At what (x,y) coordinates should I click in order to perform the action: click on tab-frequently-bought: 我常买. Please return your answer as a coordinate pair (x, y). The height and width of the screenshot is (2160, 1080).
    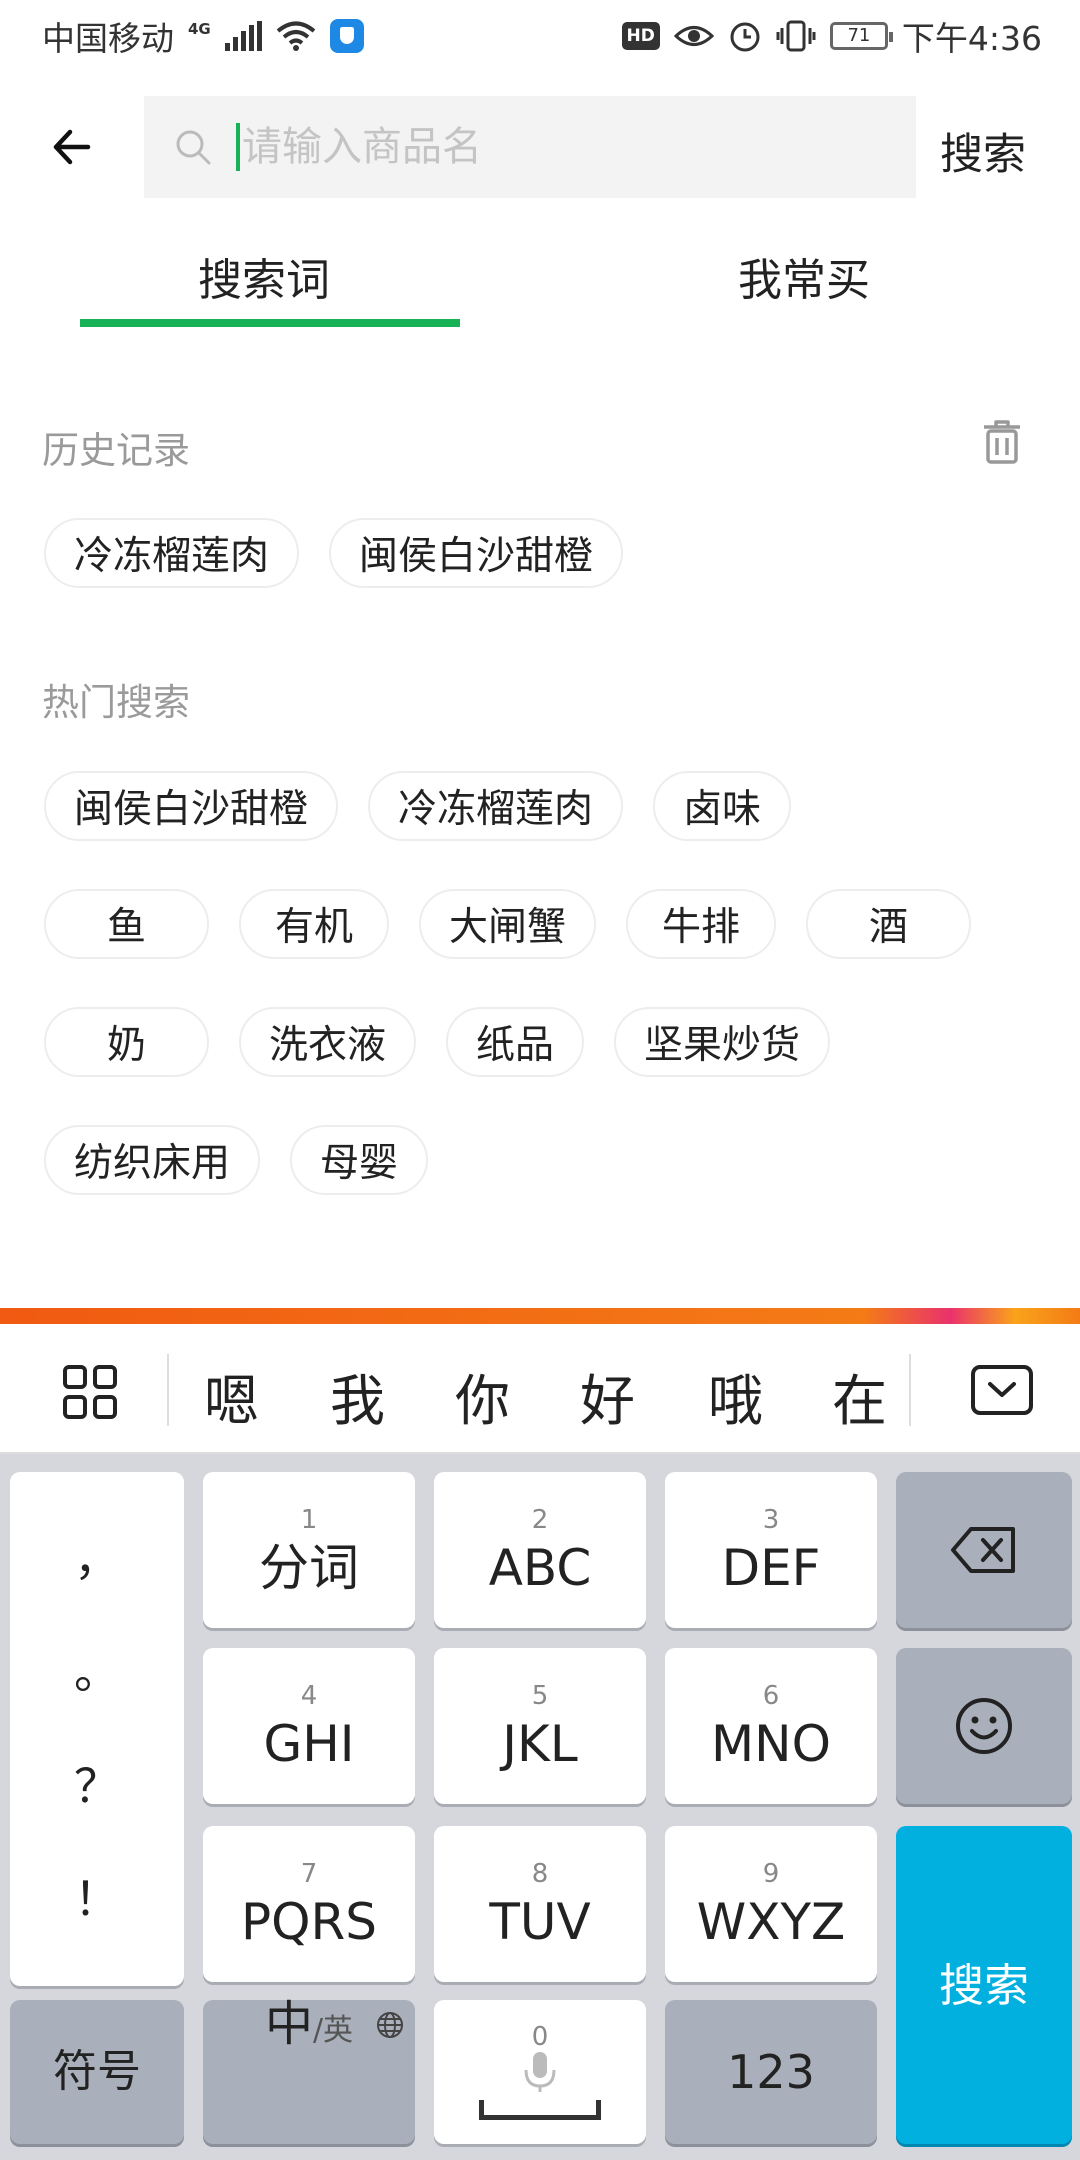
    Looking at the image, I should click on (804, 276).